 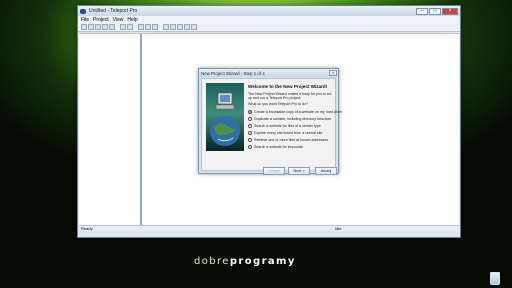 I want to click on window-controls: – □ ×, so click(x=437, y=11).